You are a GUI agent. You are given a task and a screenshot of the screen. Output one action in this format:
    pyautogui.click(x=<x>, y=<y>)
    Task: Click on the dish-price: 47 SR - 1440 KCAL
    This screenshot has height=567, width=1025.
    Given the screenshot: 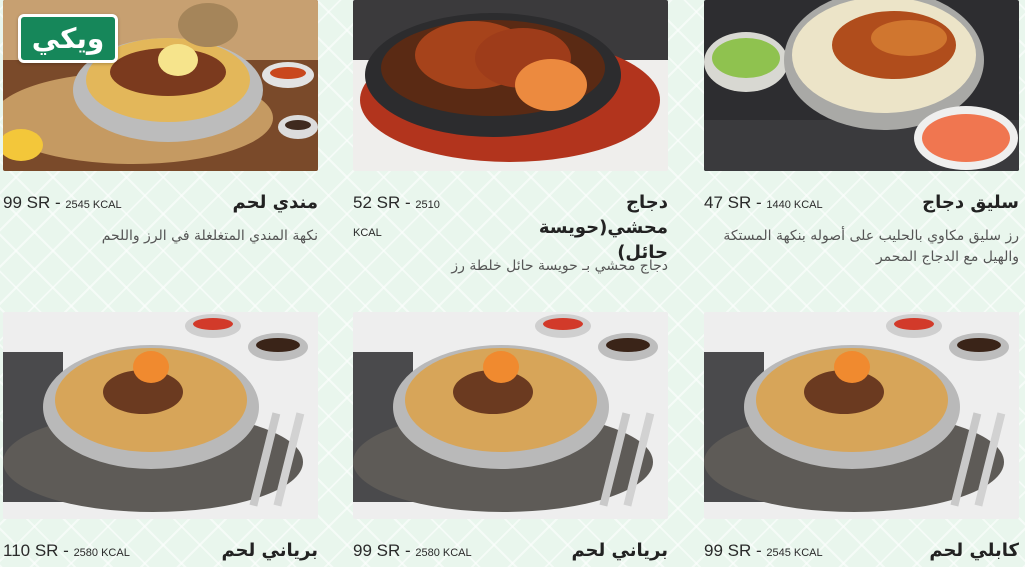 What is the action you would take?
    pyautogui.click(x=763, y=202)
    